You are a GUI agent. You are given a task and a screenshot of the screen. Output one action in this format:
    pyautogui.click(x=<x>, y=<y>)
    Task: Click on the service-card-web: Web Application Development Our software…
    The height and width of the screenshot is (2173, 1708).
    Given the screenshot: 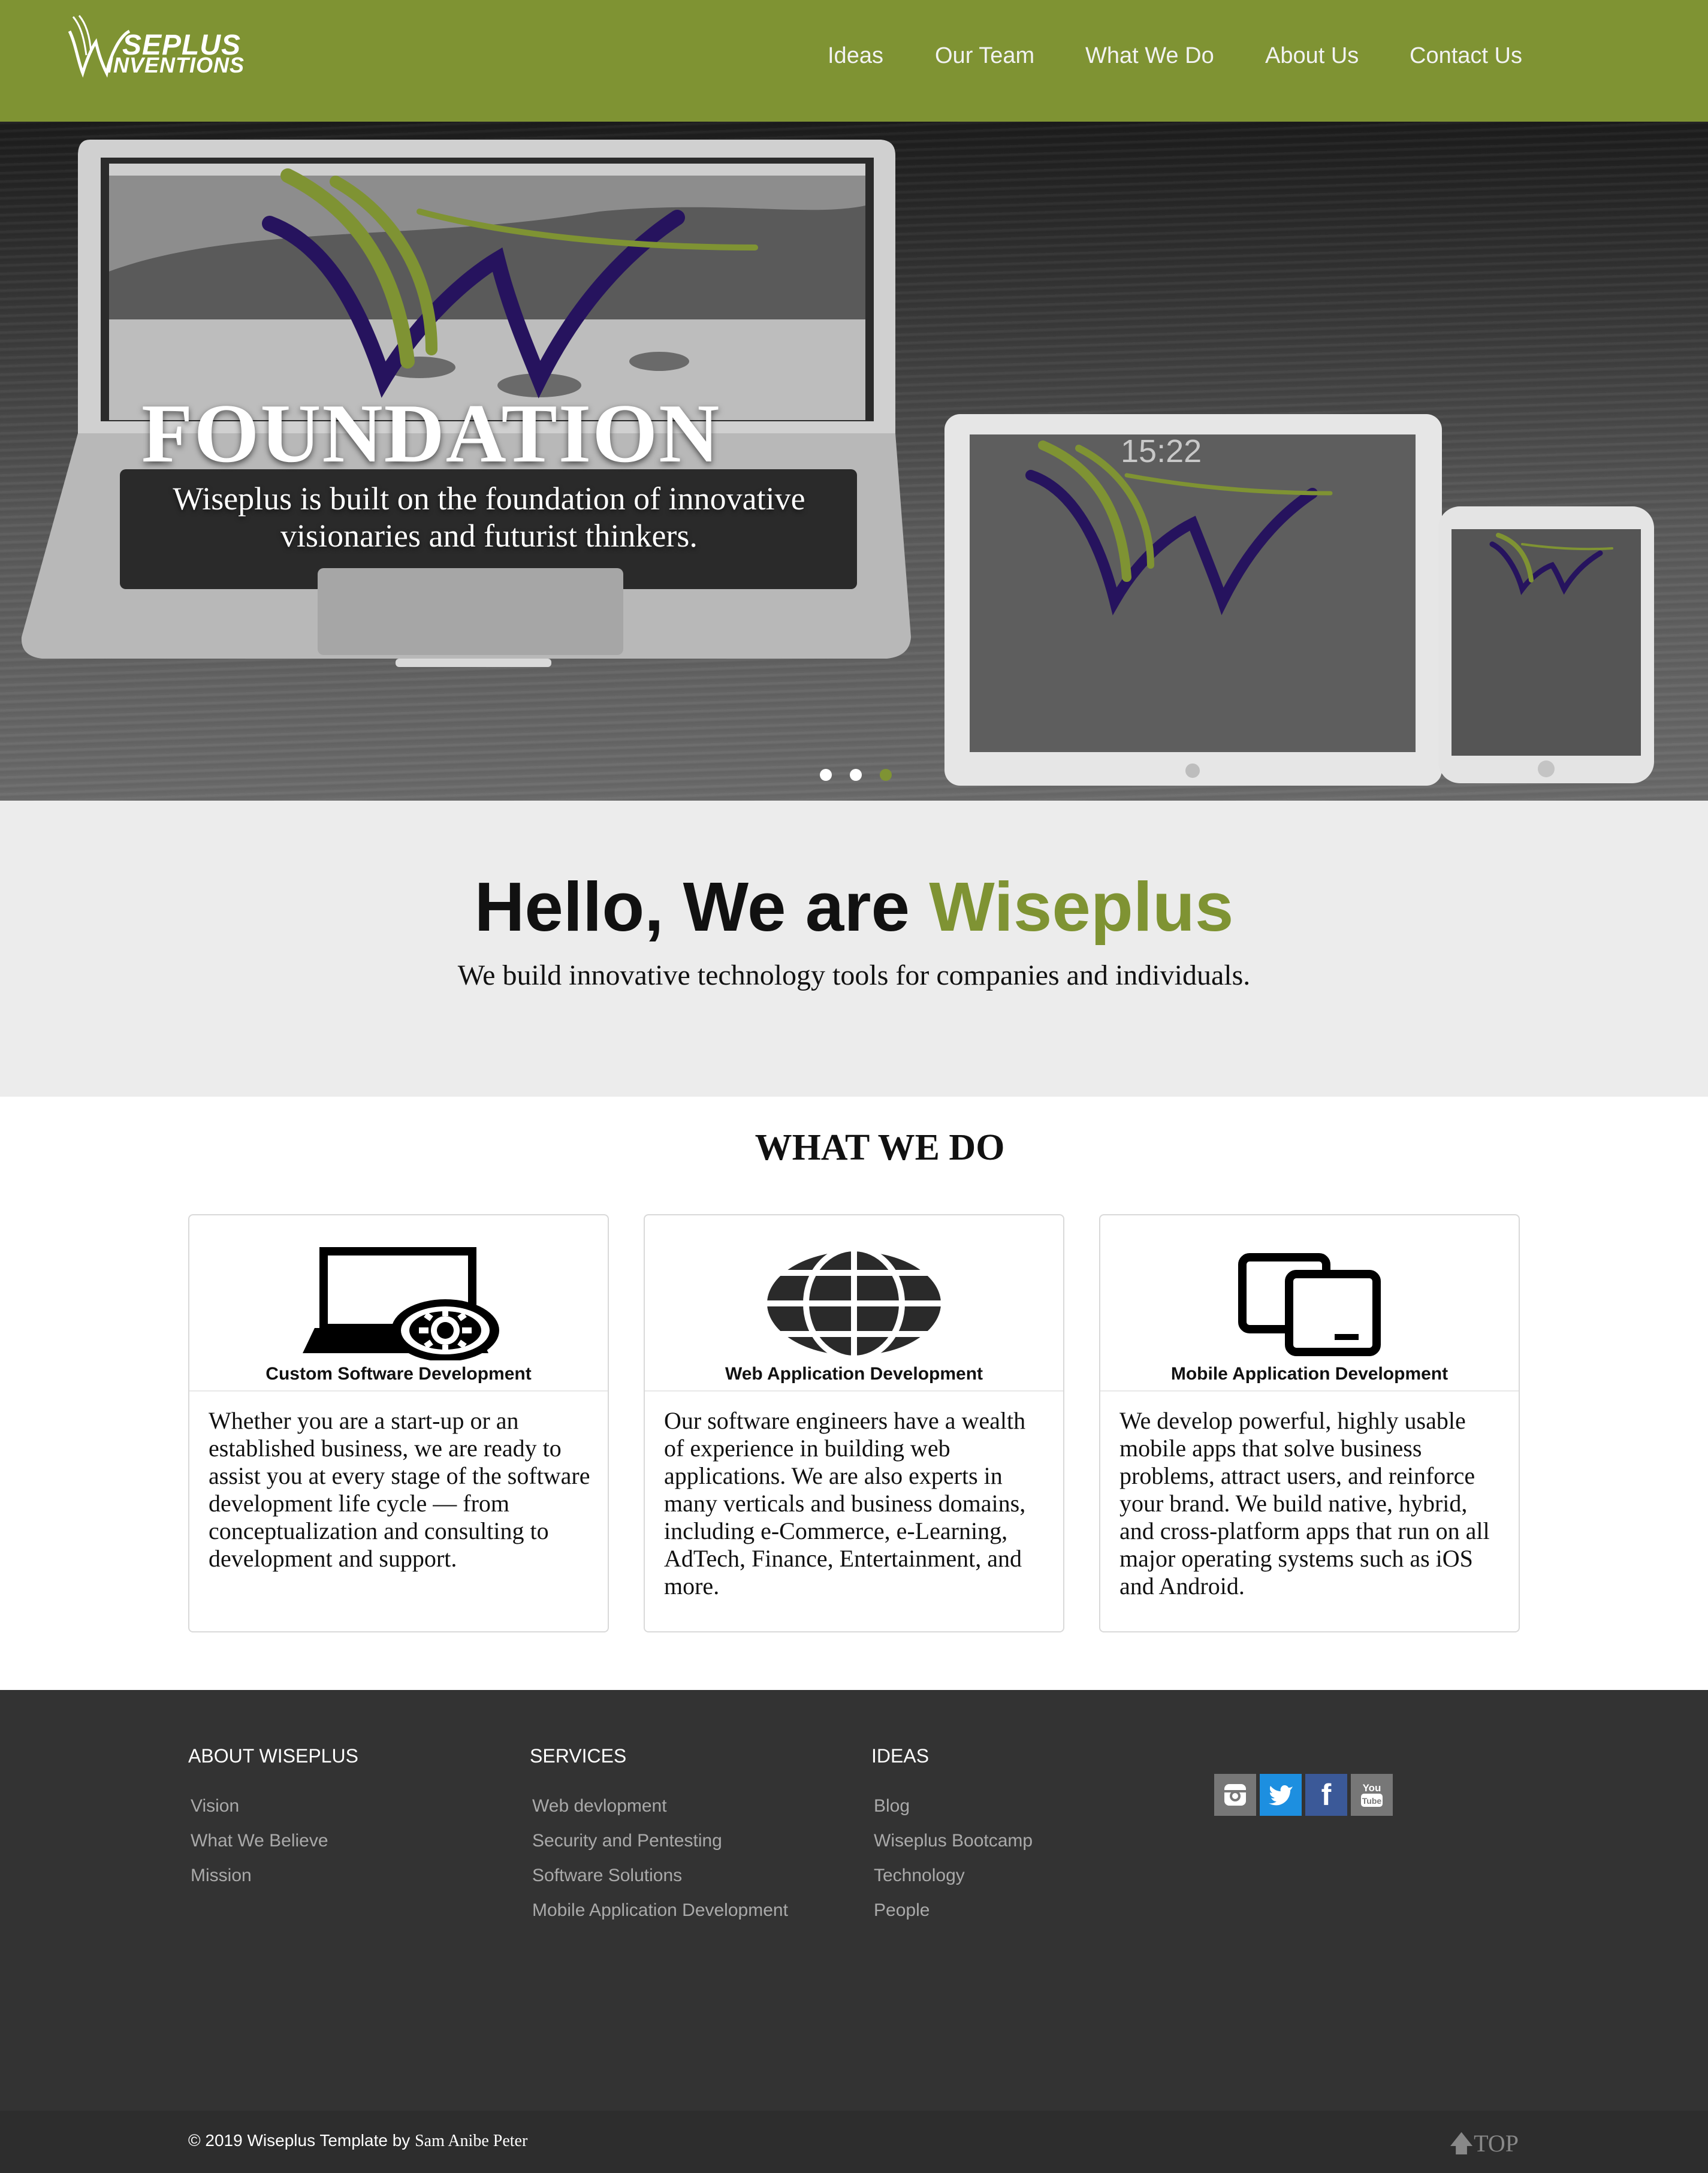 What is the action you would take?
    pyautogui.click(x=854, y=1423)
    